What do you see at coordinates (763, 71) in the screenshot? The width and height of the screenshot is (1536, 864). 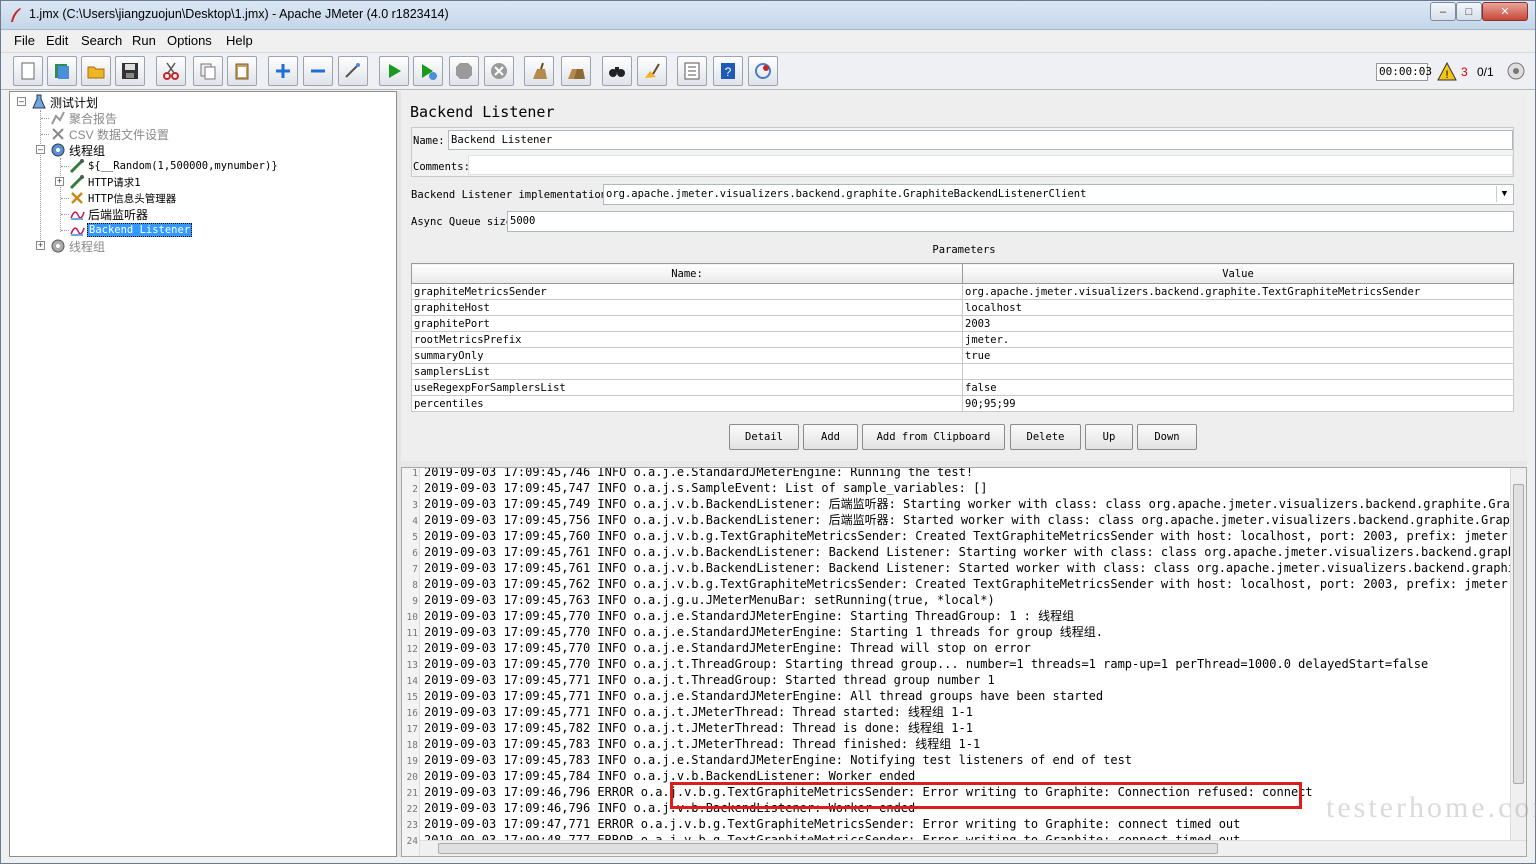 I see `remote-start-button` at bounding box center [763, 71].